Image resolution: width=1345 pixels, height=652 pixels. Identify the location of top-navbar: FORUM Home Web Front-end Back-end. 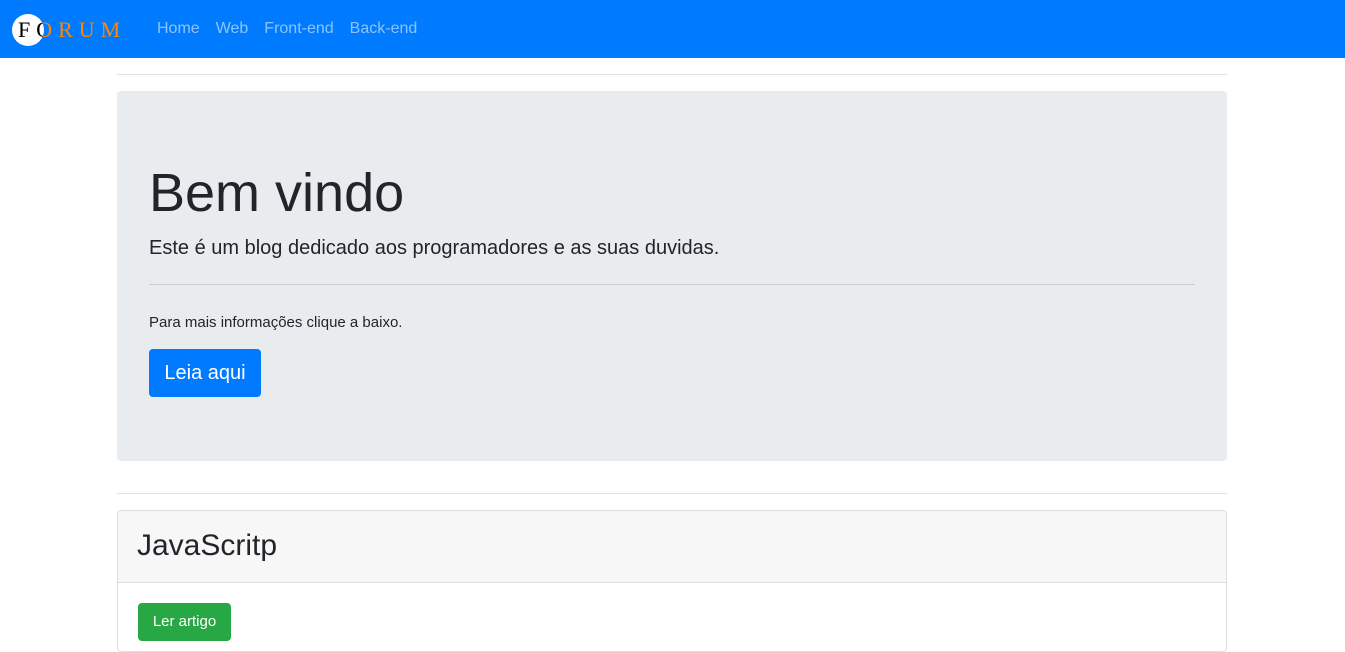
(672, 29).